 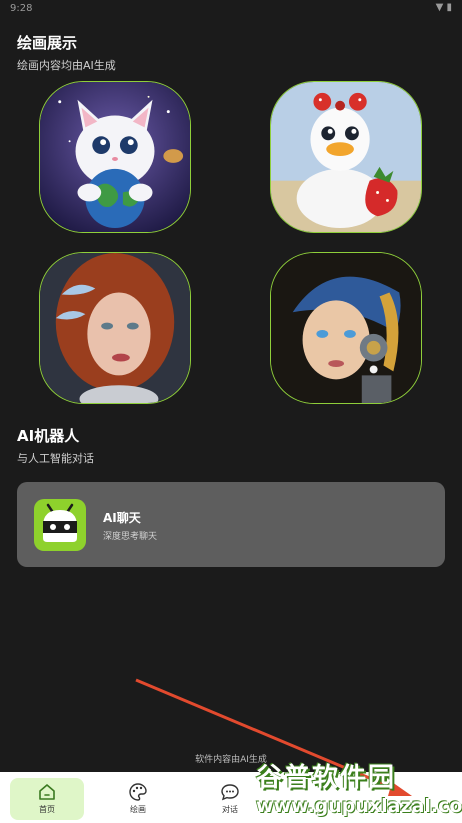 What do you see at coordinates (231, 524) in the screenshot?
I see `ai-chat-card: AI聊天 深度思考聊天` at bounding box center [231, 524].